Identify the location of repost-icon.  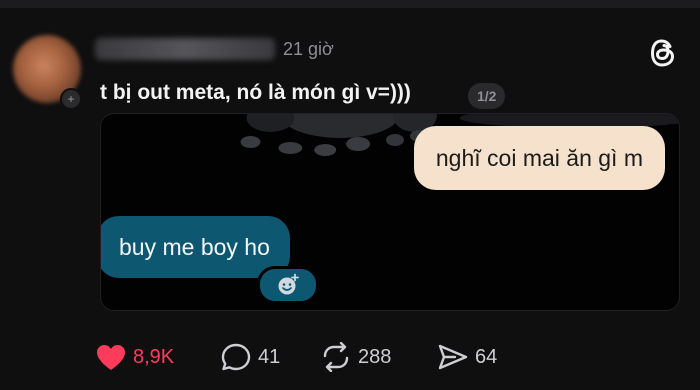
(336, 357).